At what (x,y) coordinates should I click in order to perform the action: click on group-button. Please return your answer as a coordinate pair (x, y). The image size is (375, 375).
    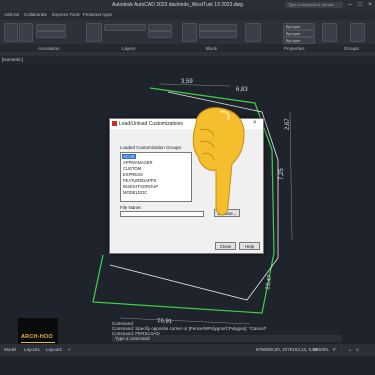
    Looking at the image, I should click on (329, 32).